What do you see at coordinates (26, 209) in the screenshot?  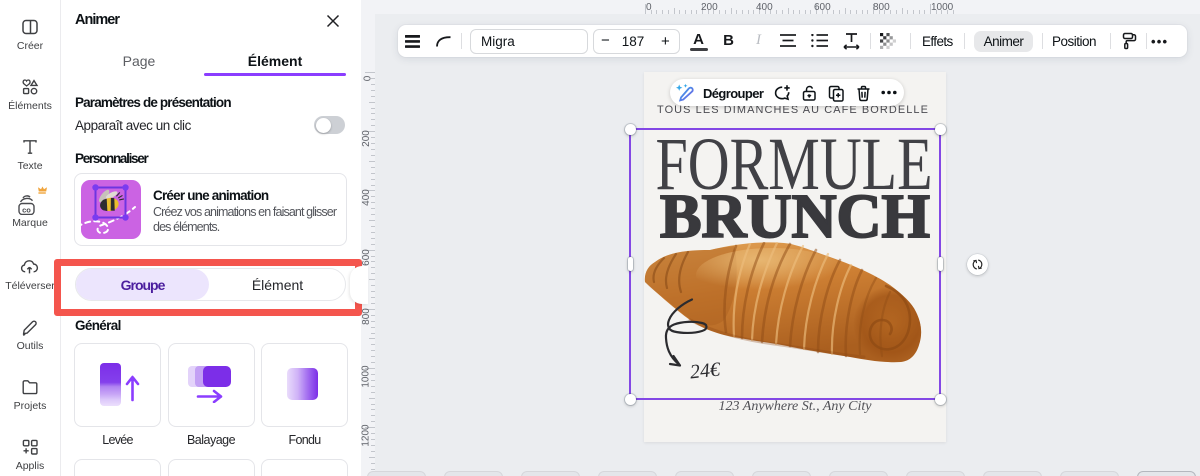 I see `svg-text: co` at bounding box center [26, 209].